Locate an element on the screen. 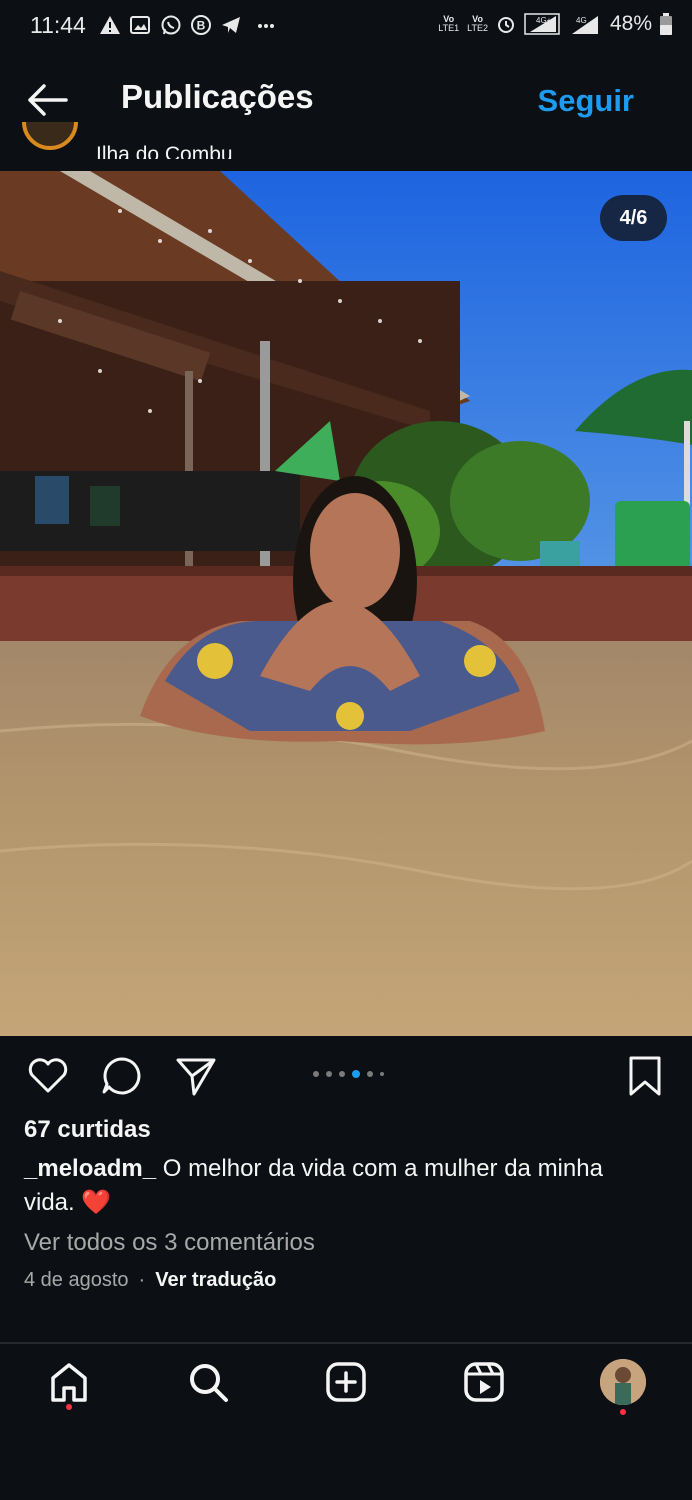  likes-count: 67 curtidas is located at coordinates (87, 1130).